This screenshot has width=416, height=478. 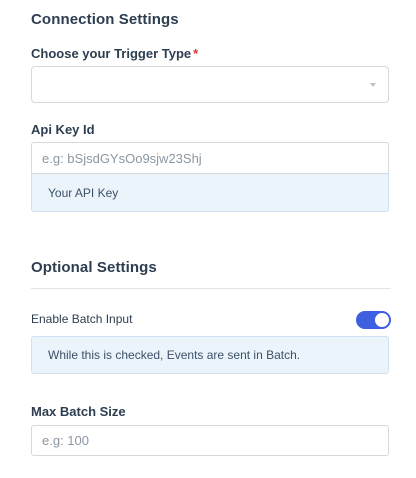 What do you see at coordinates (210, 84) in the screenshot?
I see `trigger-type-select` at bounding box center [210, 84].